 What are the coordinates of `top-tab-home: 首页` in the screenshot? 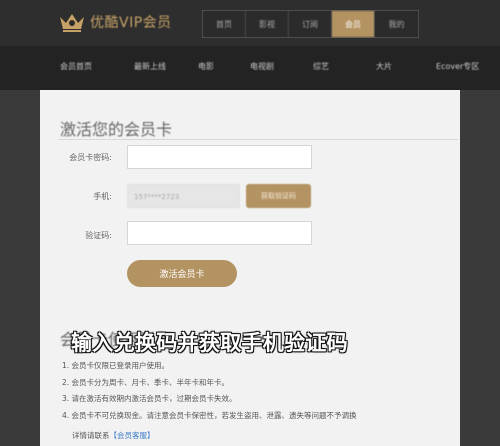 It's located at (224, 24).